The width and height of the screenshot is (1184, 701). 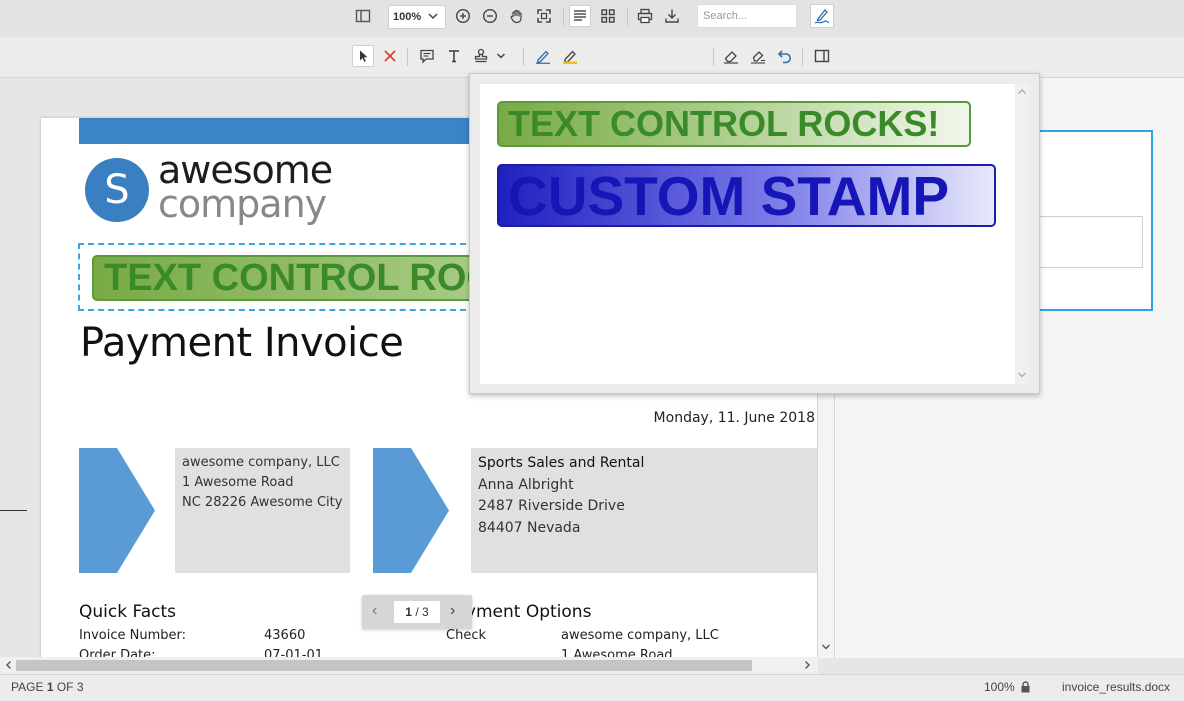 I want to click on next-page-icon: ›, so click(x=452, y=611).